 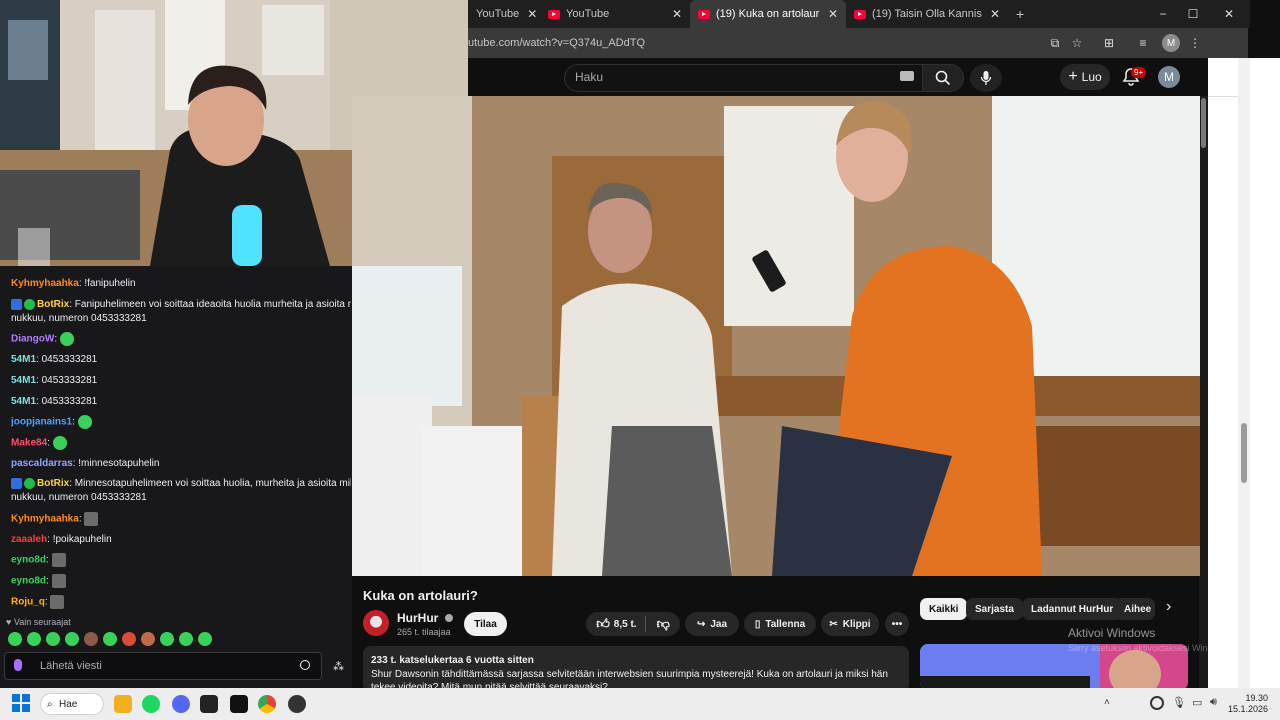 I want to click on browser-menu-icon: ⋮, so click(x=1195, y=43).